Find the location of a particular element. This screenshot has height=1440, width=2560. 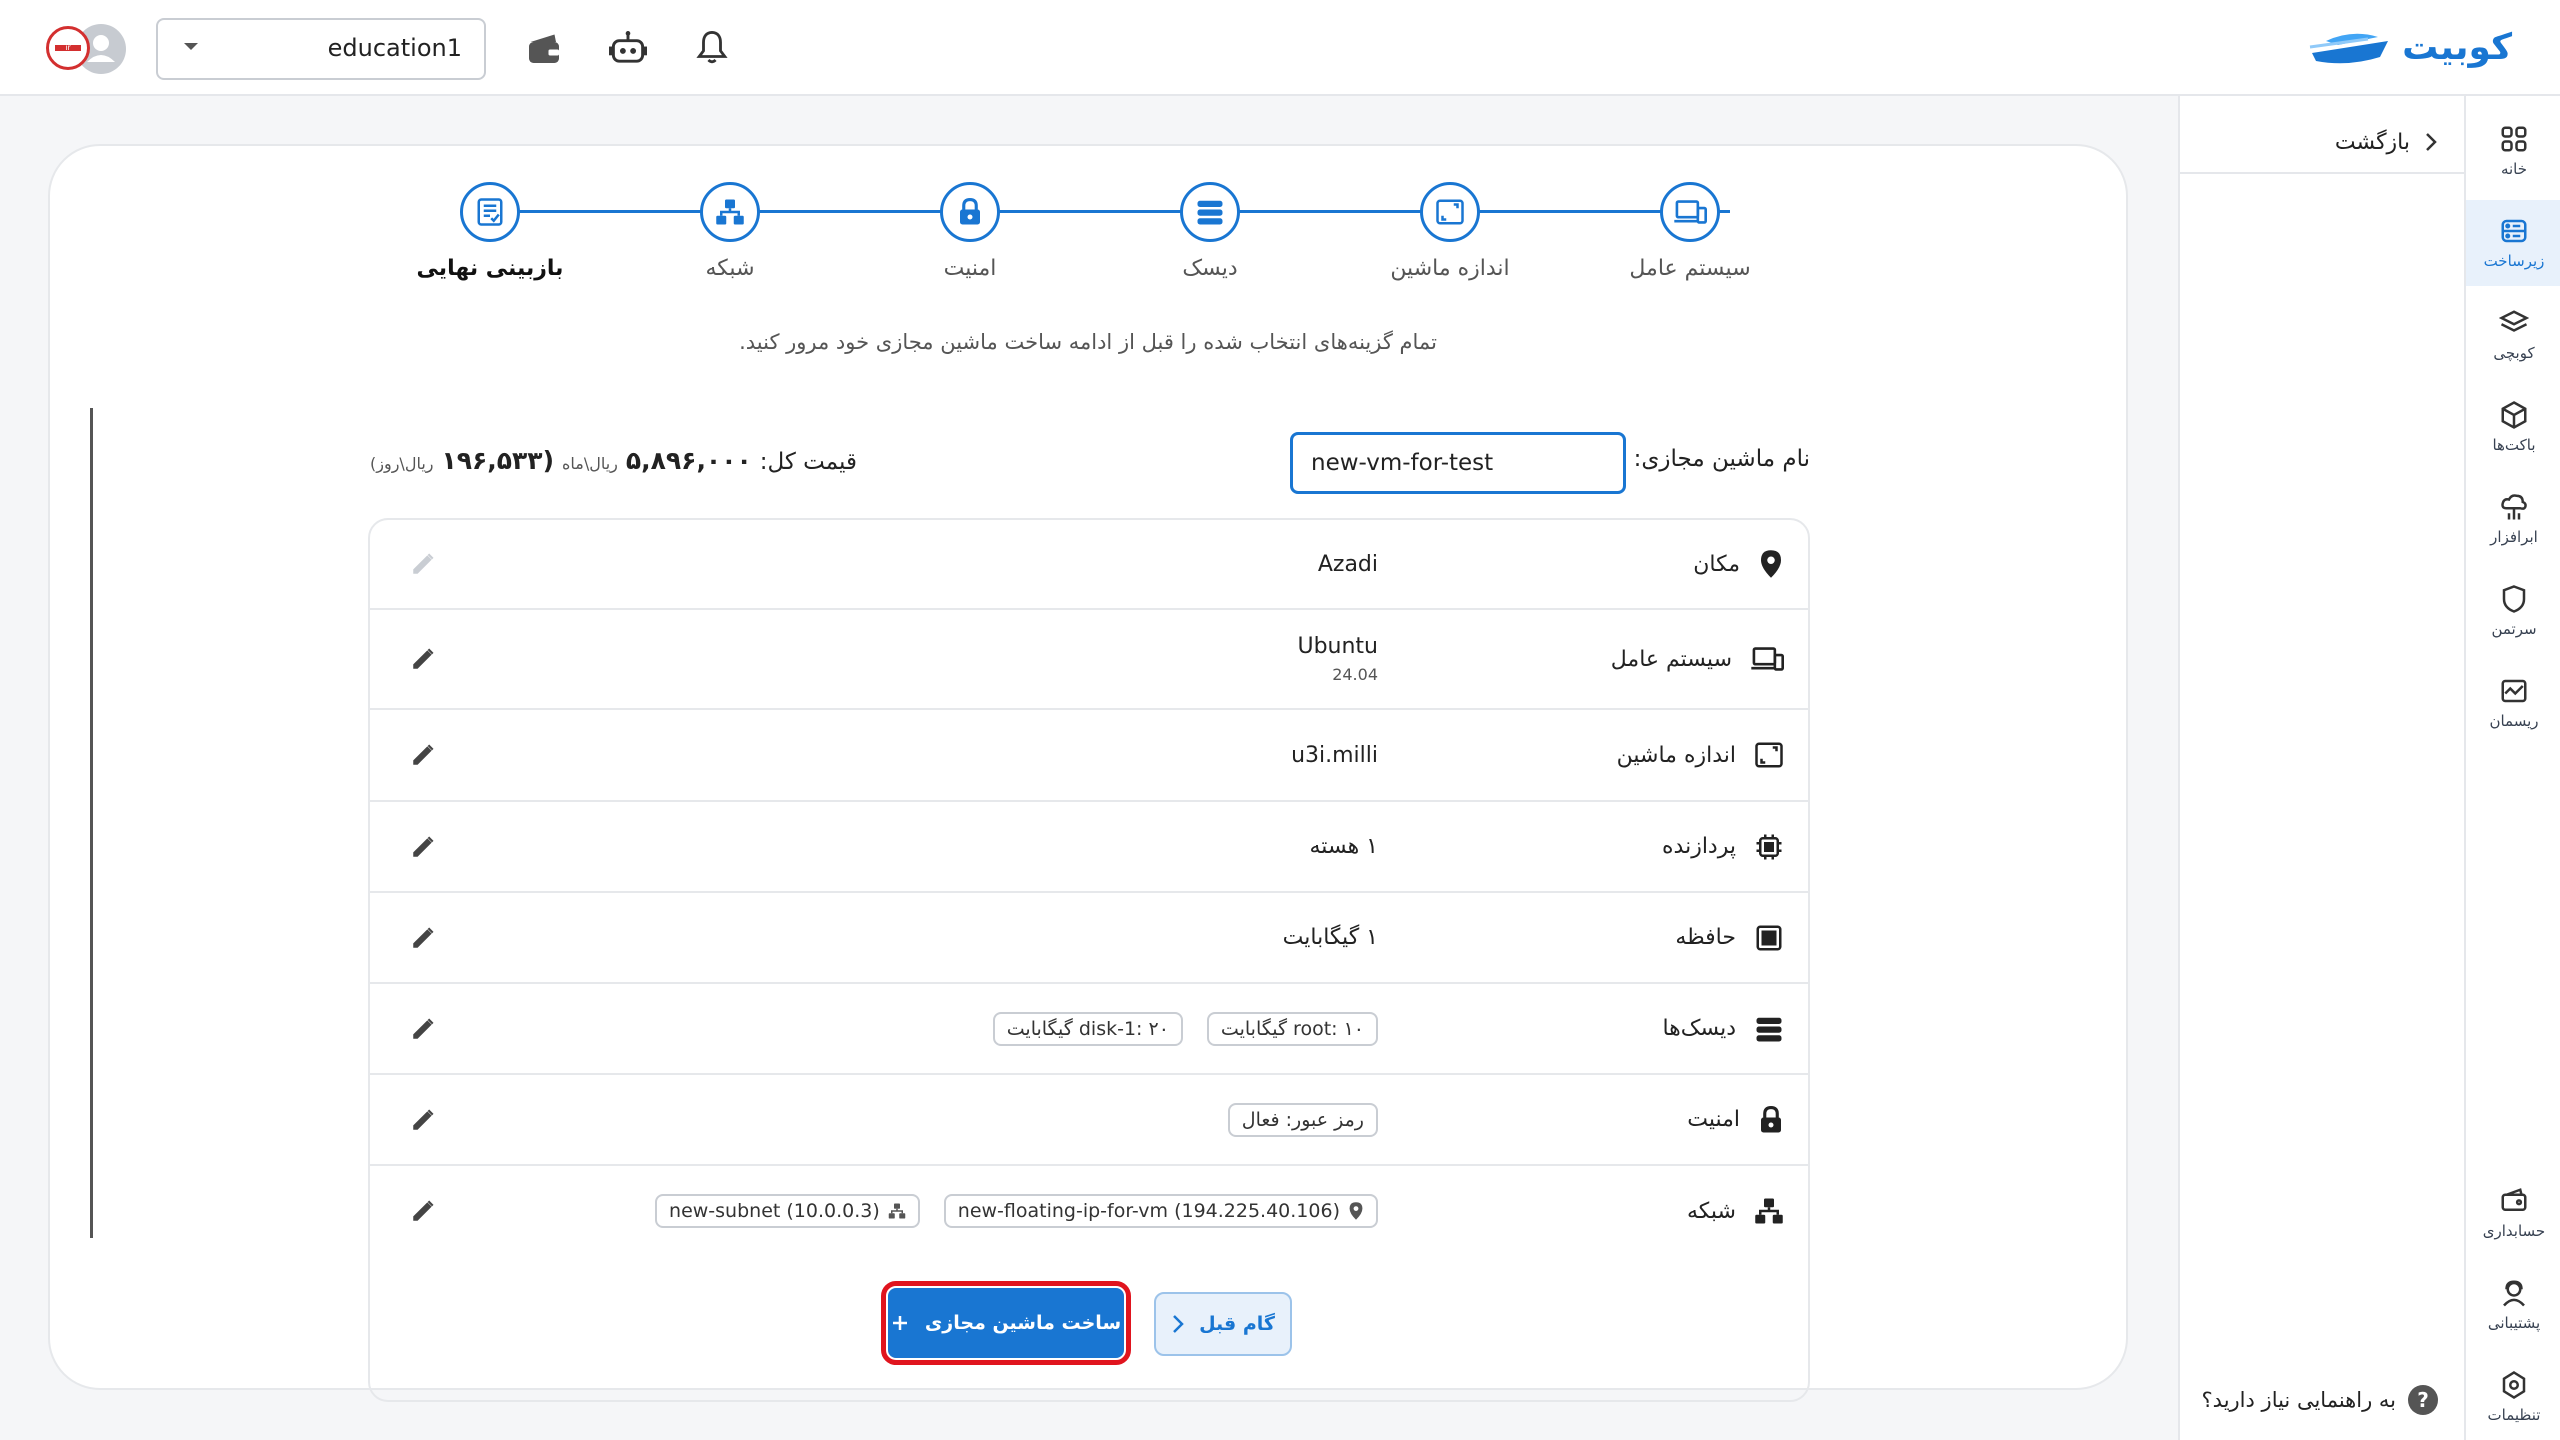

edit-memory-button is located at coordinates (423, 937).